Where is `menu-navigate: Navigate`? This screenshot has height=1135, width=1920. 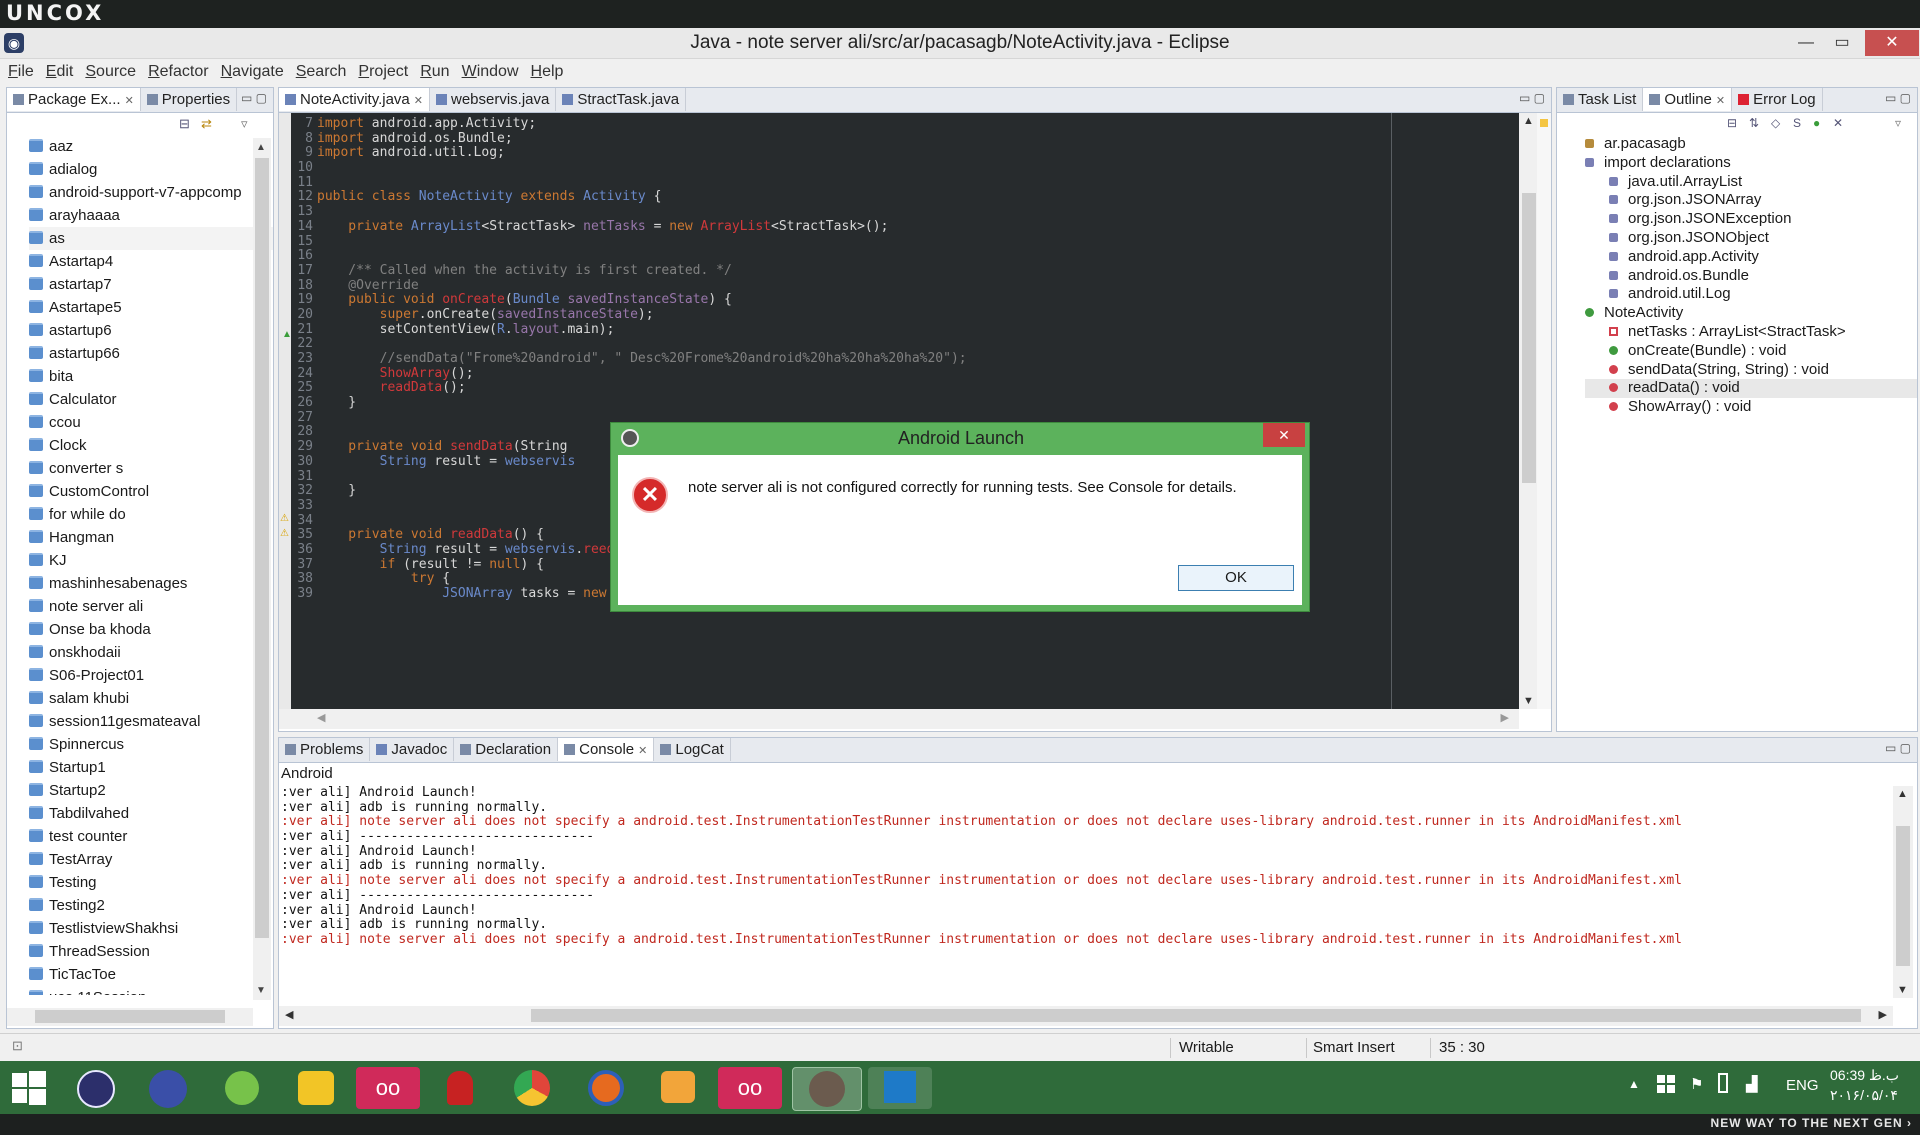
menu-navigate: Navigate is located at coordinates (252, 72).